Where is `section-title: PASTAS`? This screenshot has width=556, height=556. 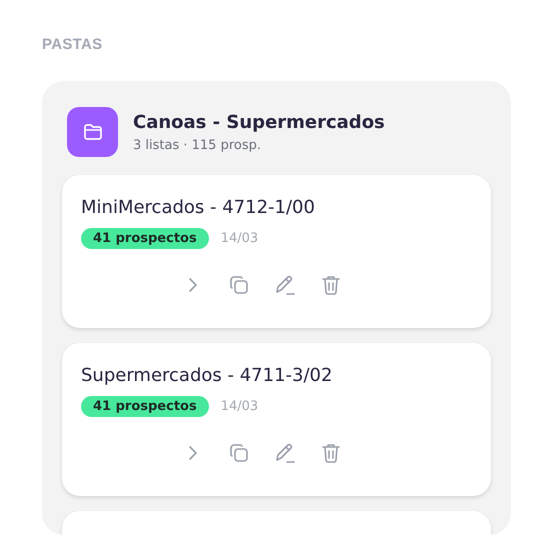 section-title: PASTAS is located at coordinates (73, 44).